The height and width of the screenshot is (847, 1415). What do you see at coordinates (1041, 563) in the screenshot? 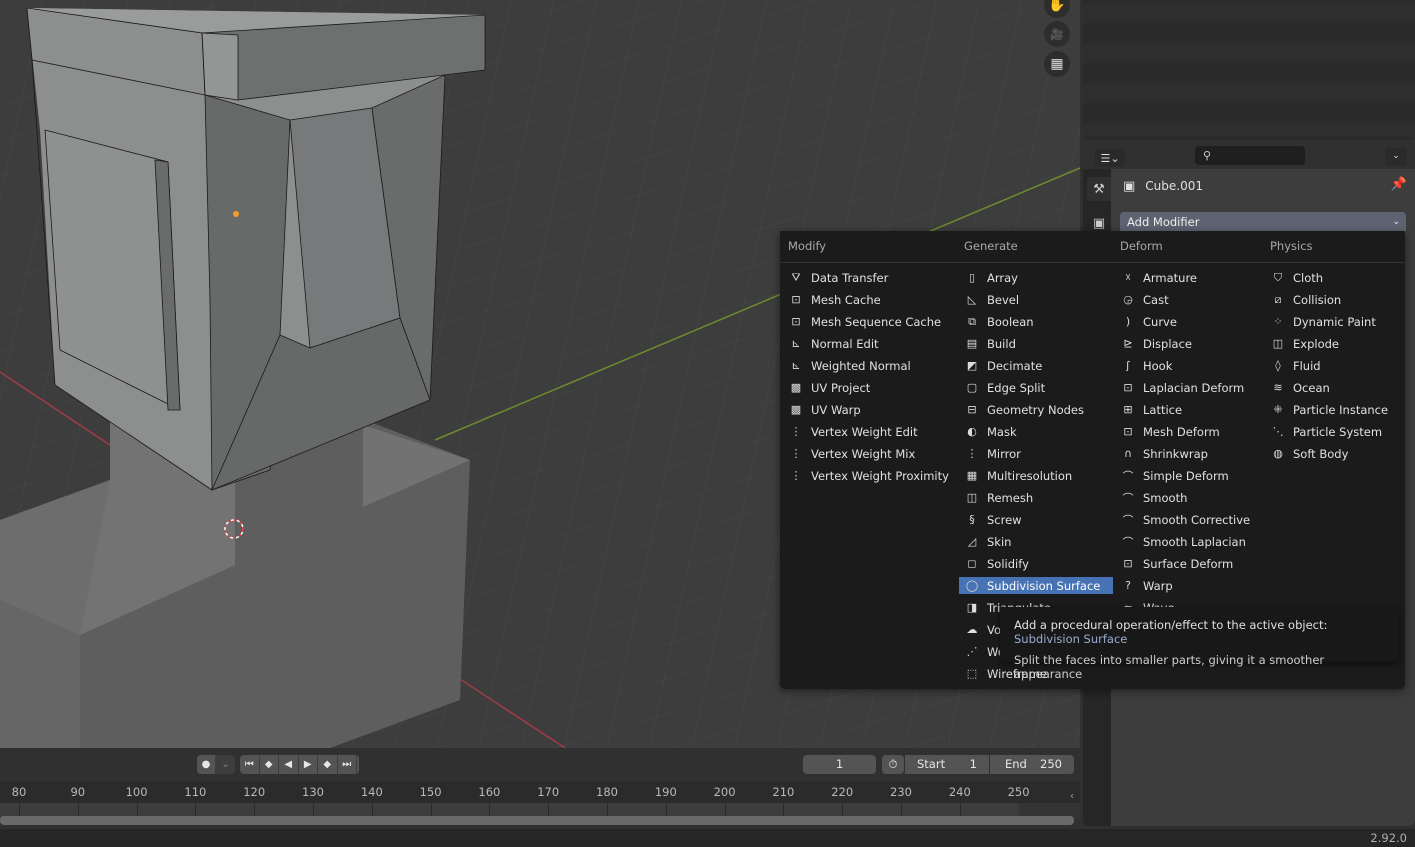
I see `menu-item-solidify: ◻ Solidify` at bounding box center [1041, 563].